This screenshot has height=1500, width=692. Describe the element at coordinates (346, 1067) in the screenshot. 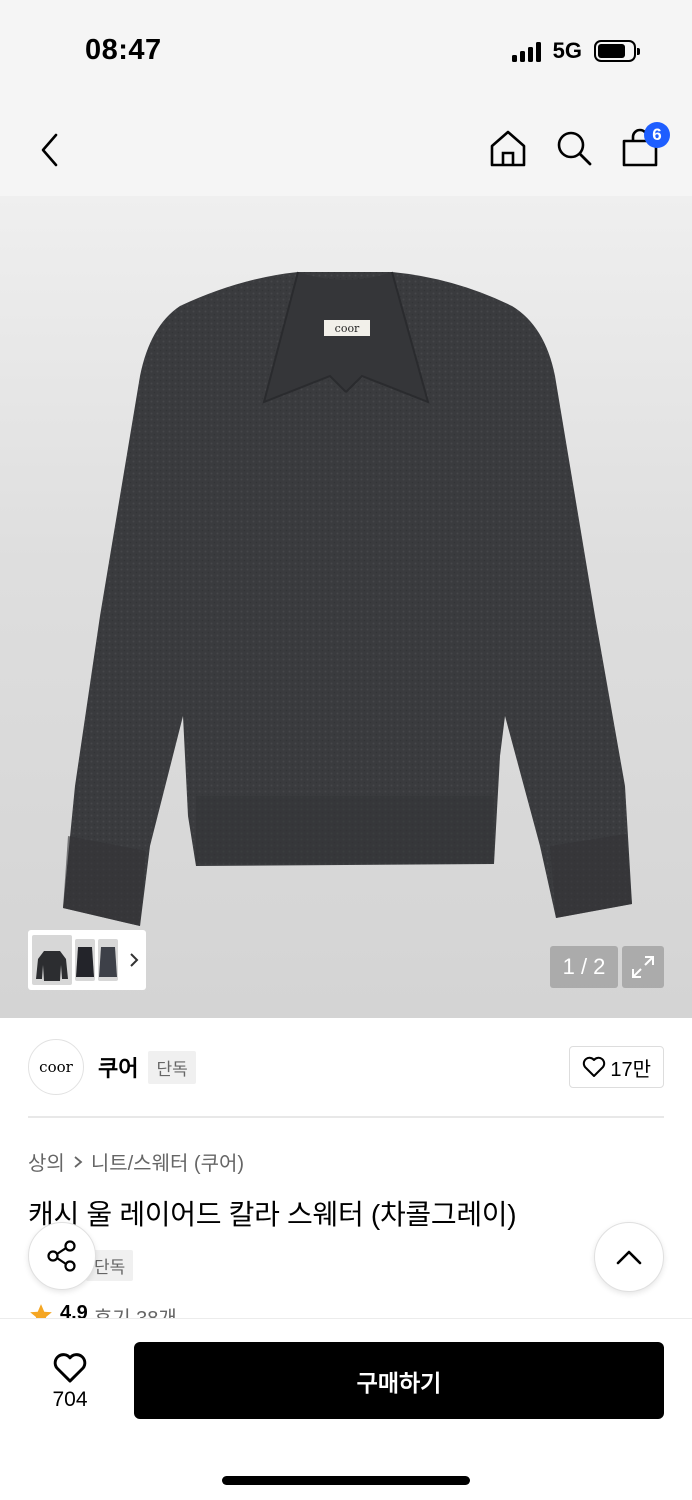

I see `brand-row: coor 쿠어 단독 17만` at that location.